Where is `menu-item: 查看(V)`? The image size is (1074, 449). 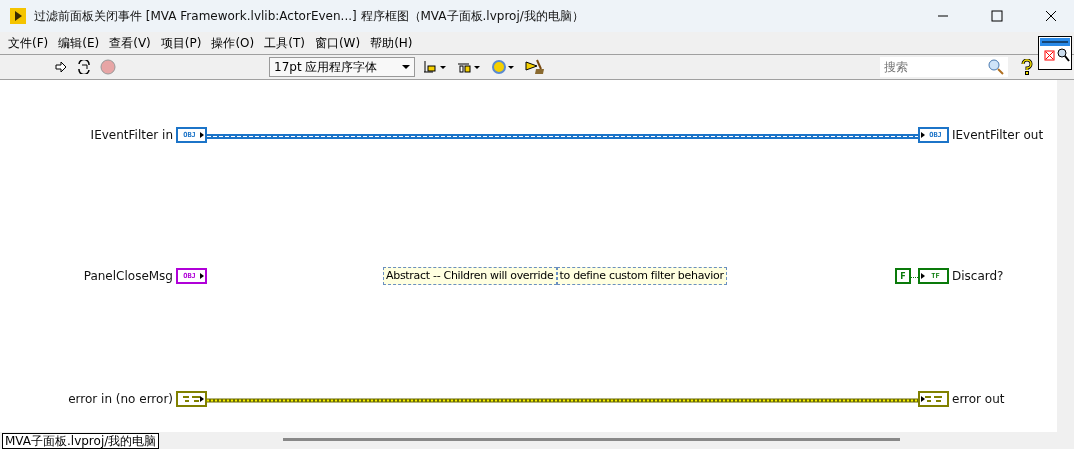 menu-item: 查看(V) is located at coordinates (130, 43).